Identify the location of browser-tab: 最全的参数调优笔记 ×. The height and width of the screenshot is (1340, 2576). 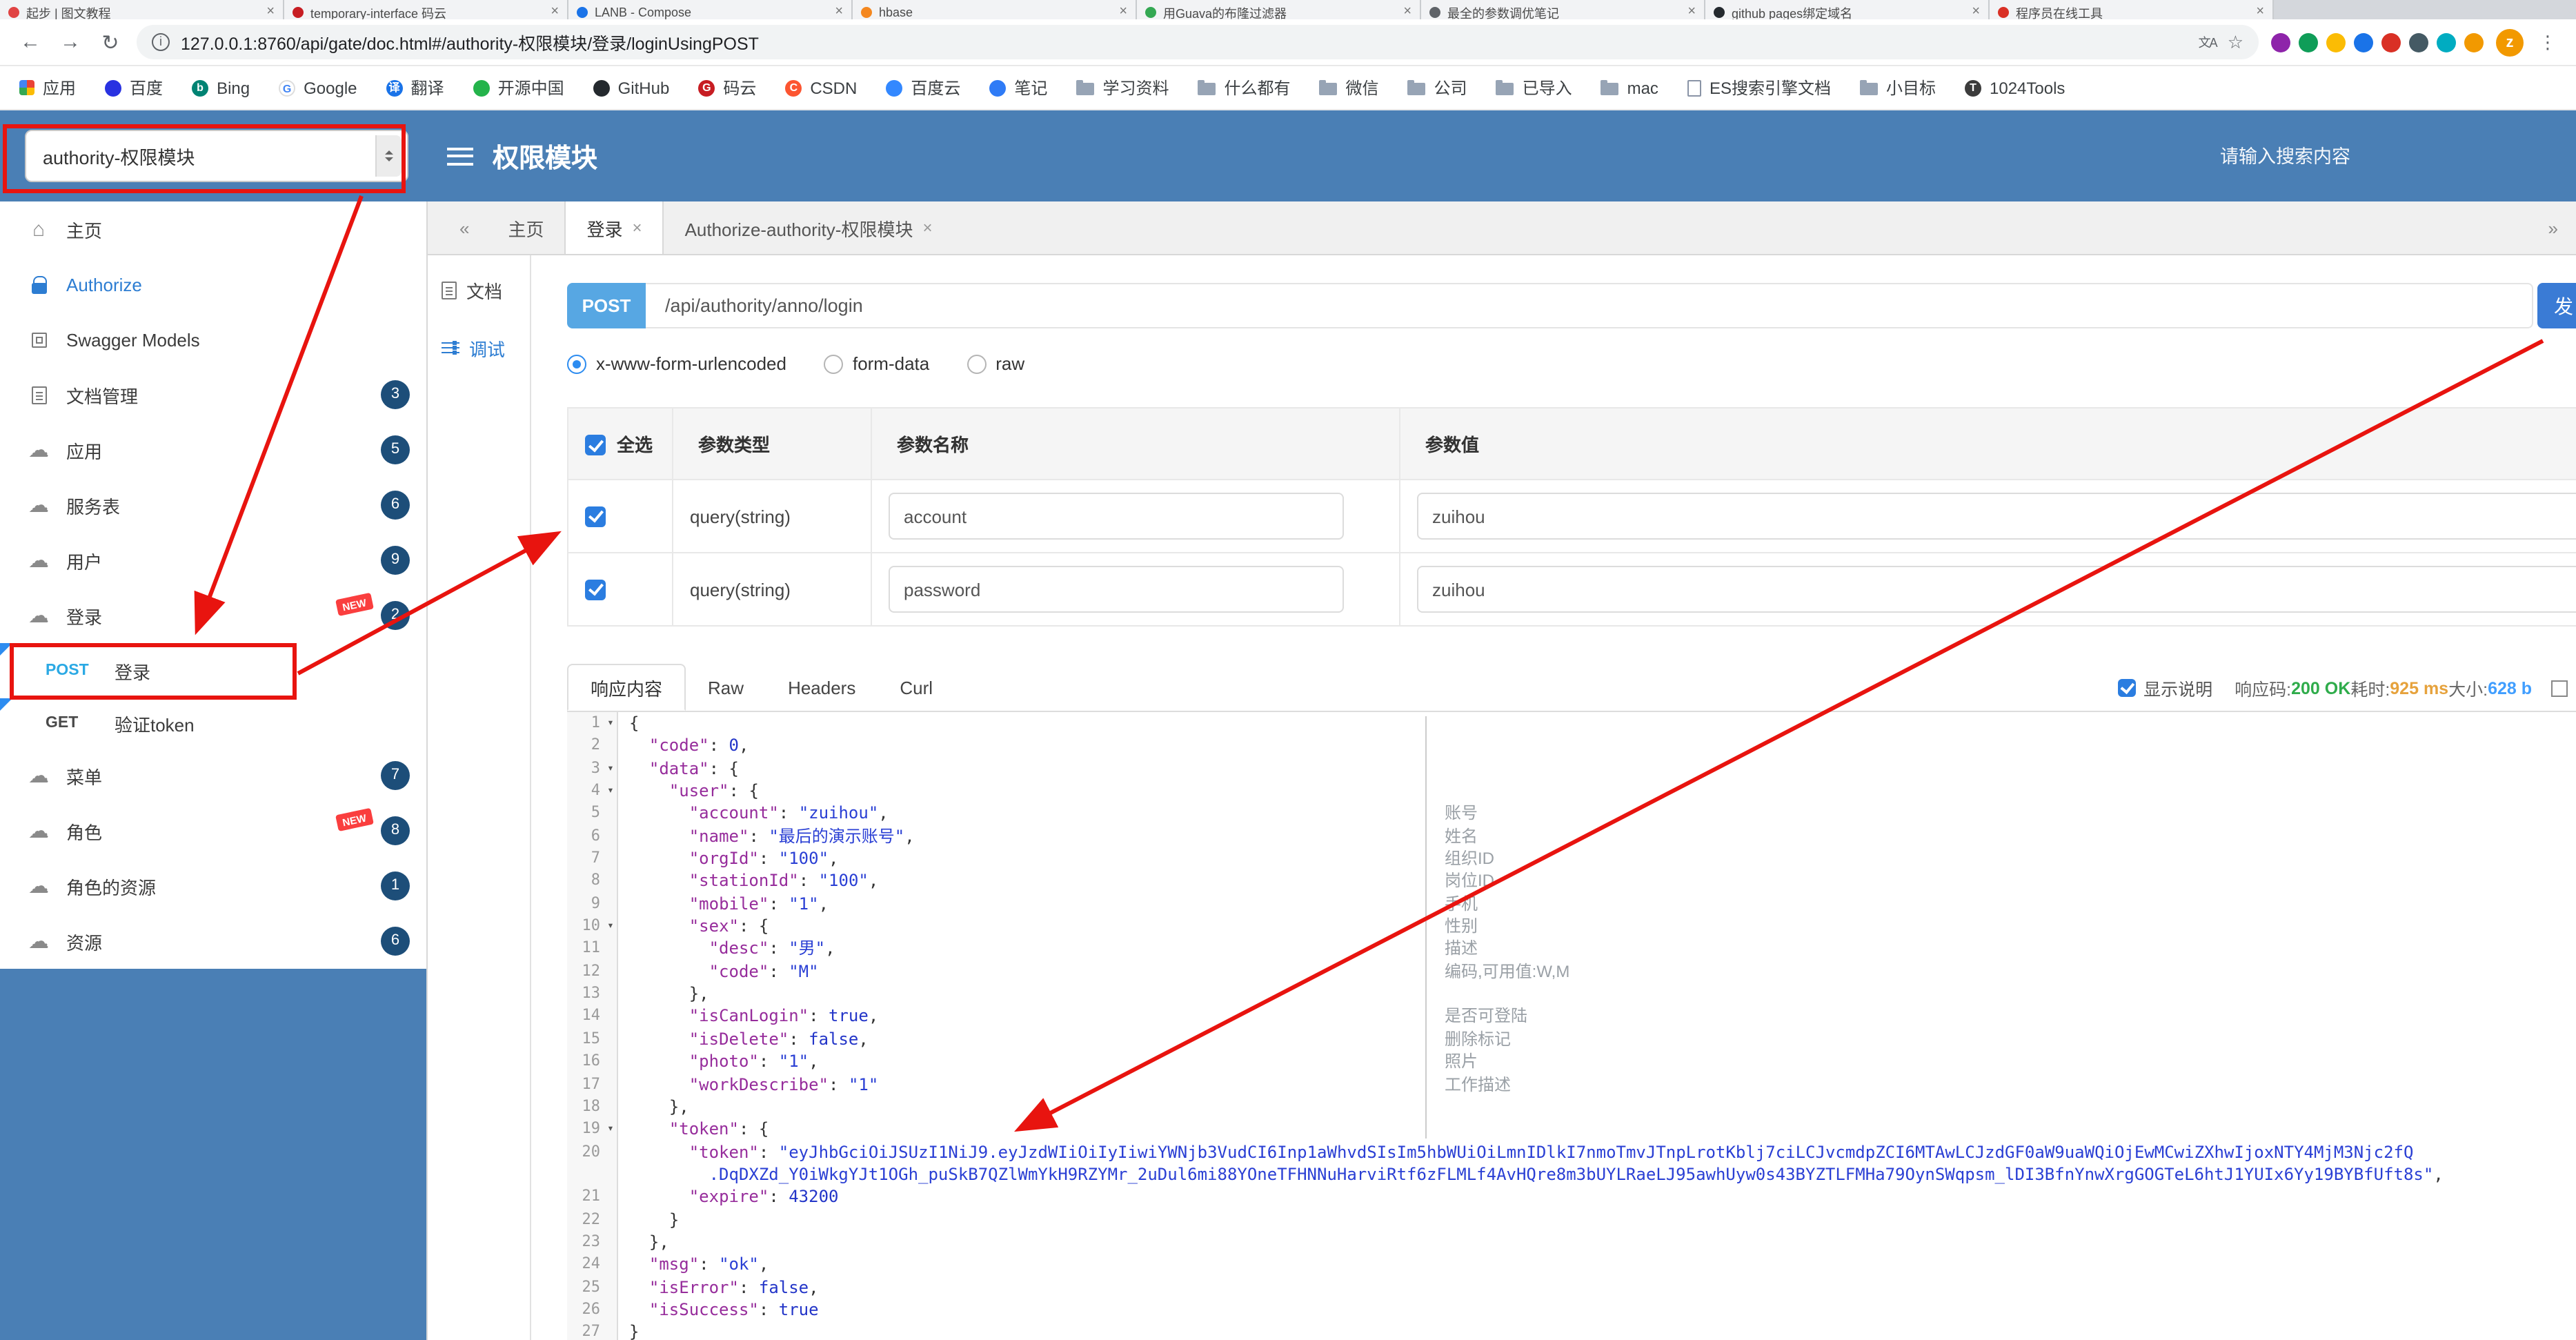
(1563, 9).